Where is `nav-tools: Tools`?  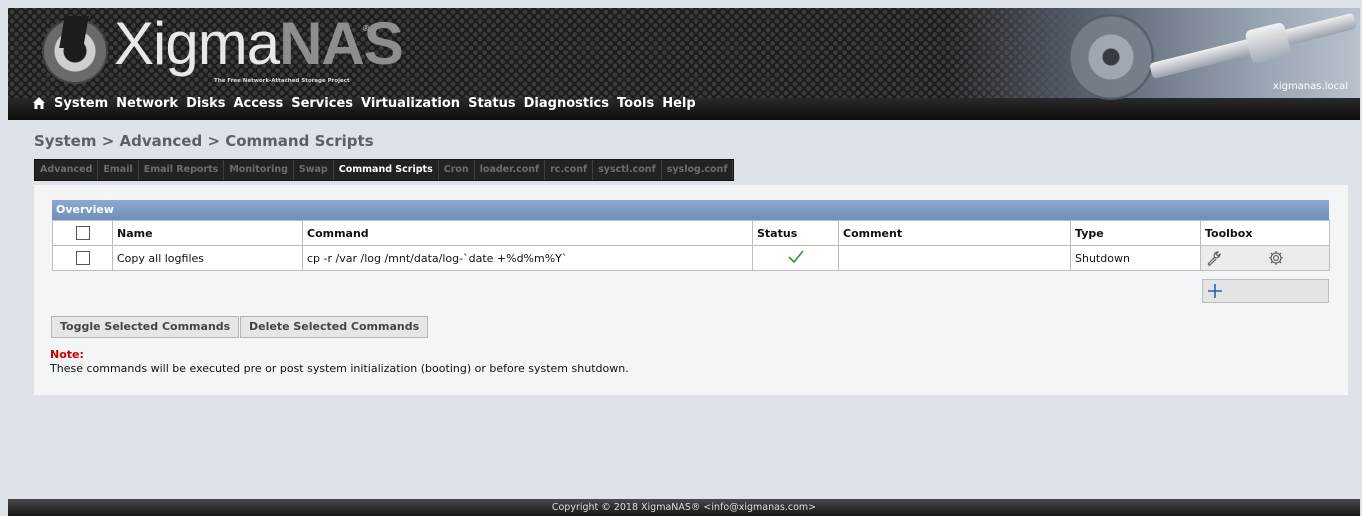
nav-tools: Tools is located at coordinates (635, 103).